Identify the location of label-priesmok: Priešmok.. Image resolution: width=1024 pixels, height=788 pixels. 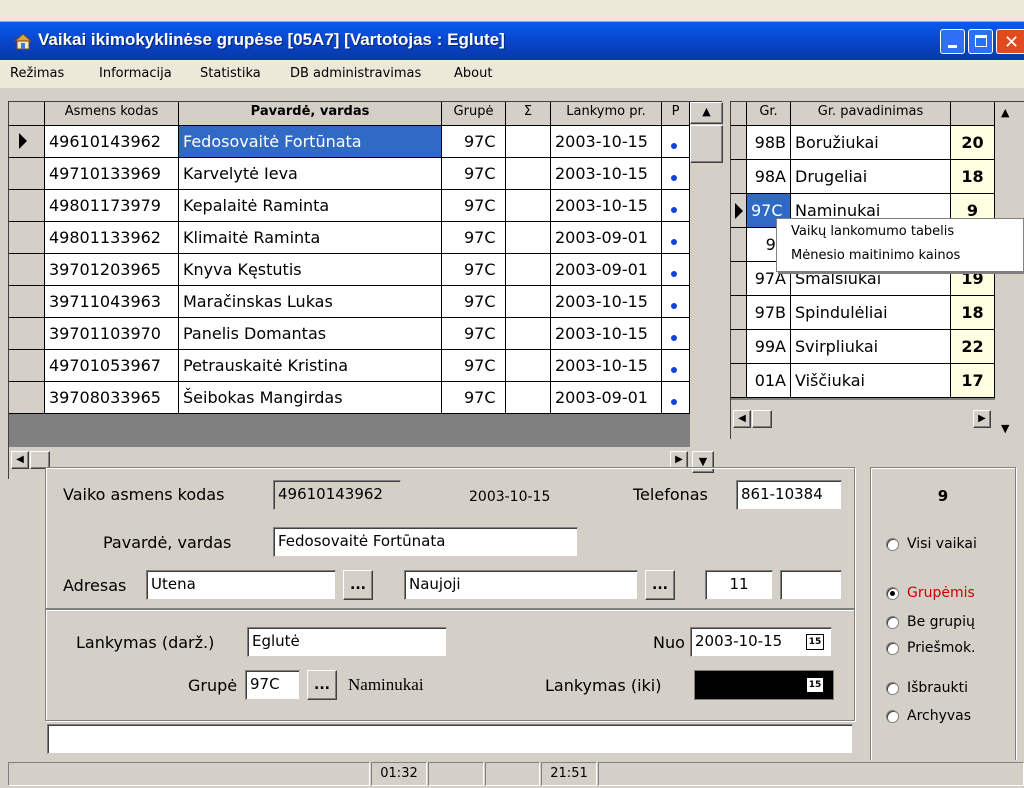
(941, 648).